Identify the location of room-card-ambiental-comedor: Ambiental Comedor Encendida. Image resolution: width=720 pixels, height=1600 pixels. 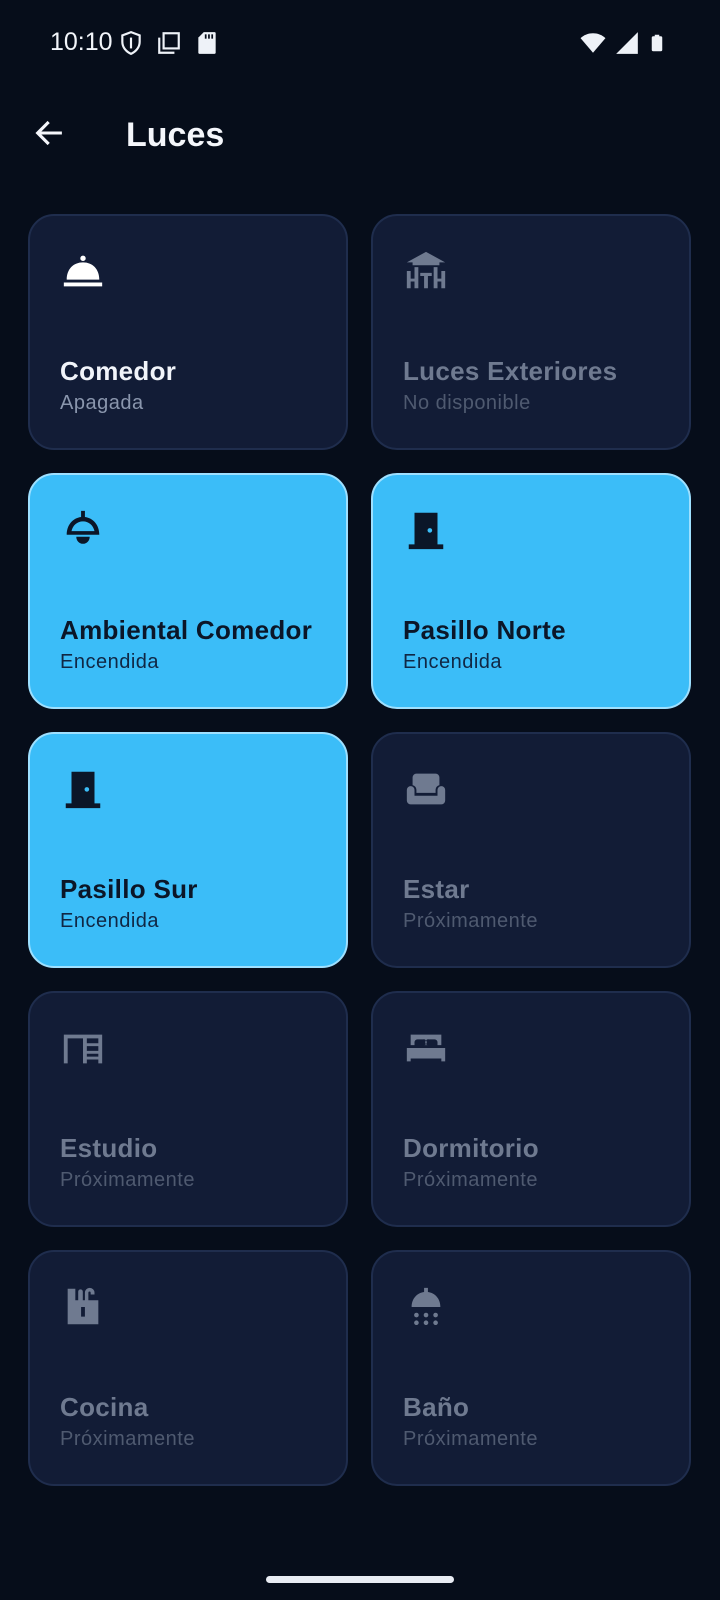
(188, 591).